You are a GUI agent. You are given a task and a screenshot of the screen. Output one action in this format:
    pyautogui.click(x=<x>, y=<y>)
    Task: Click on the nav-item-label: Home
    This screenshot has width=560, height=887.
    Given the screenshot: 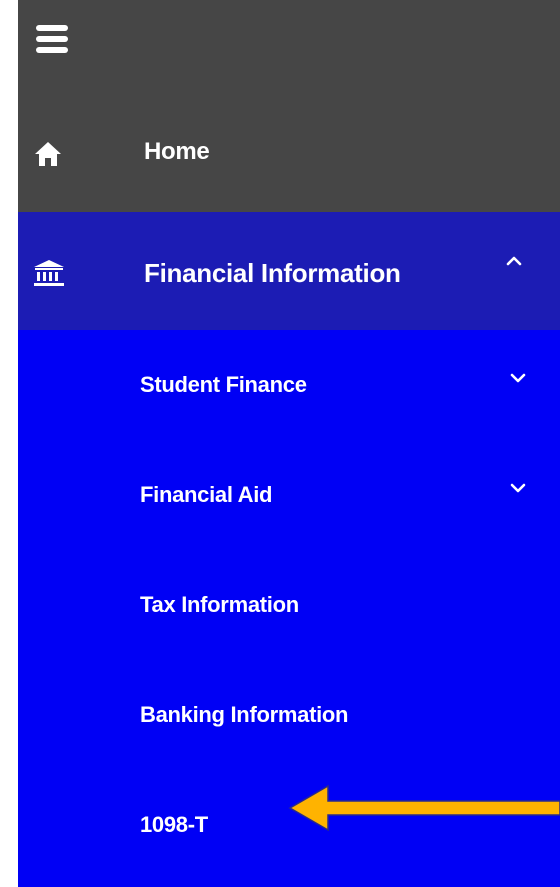 What is the action you would take?
    pyautogui.click(x=177, y=151)
    